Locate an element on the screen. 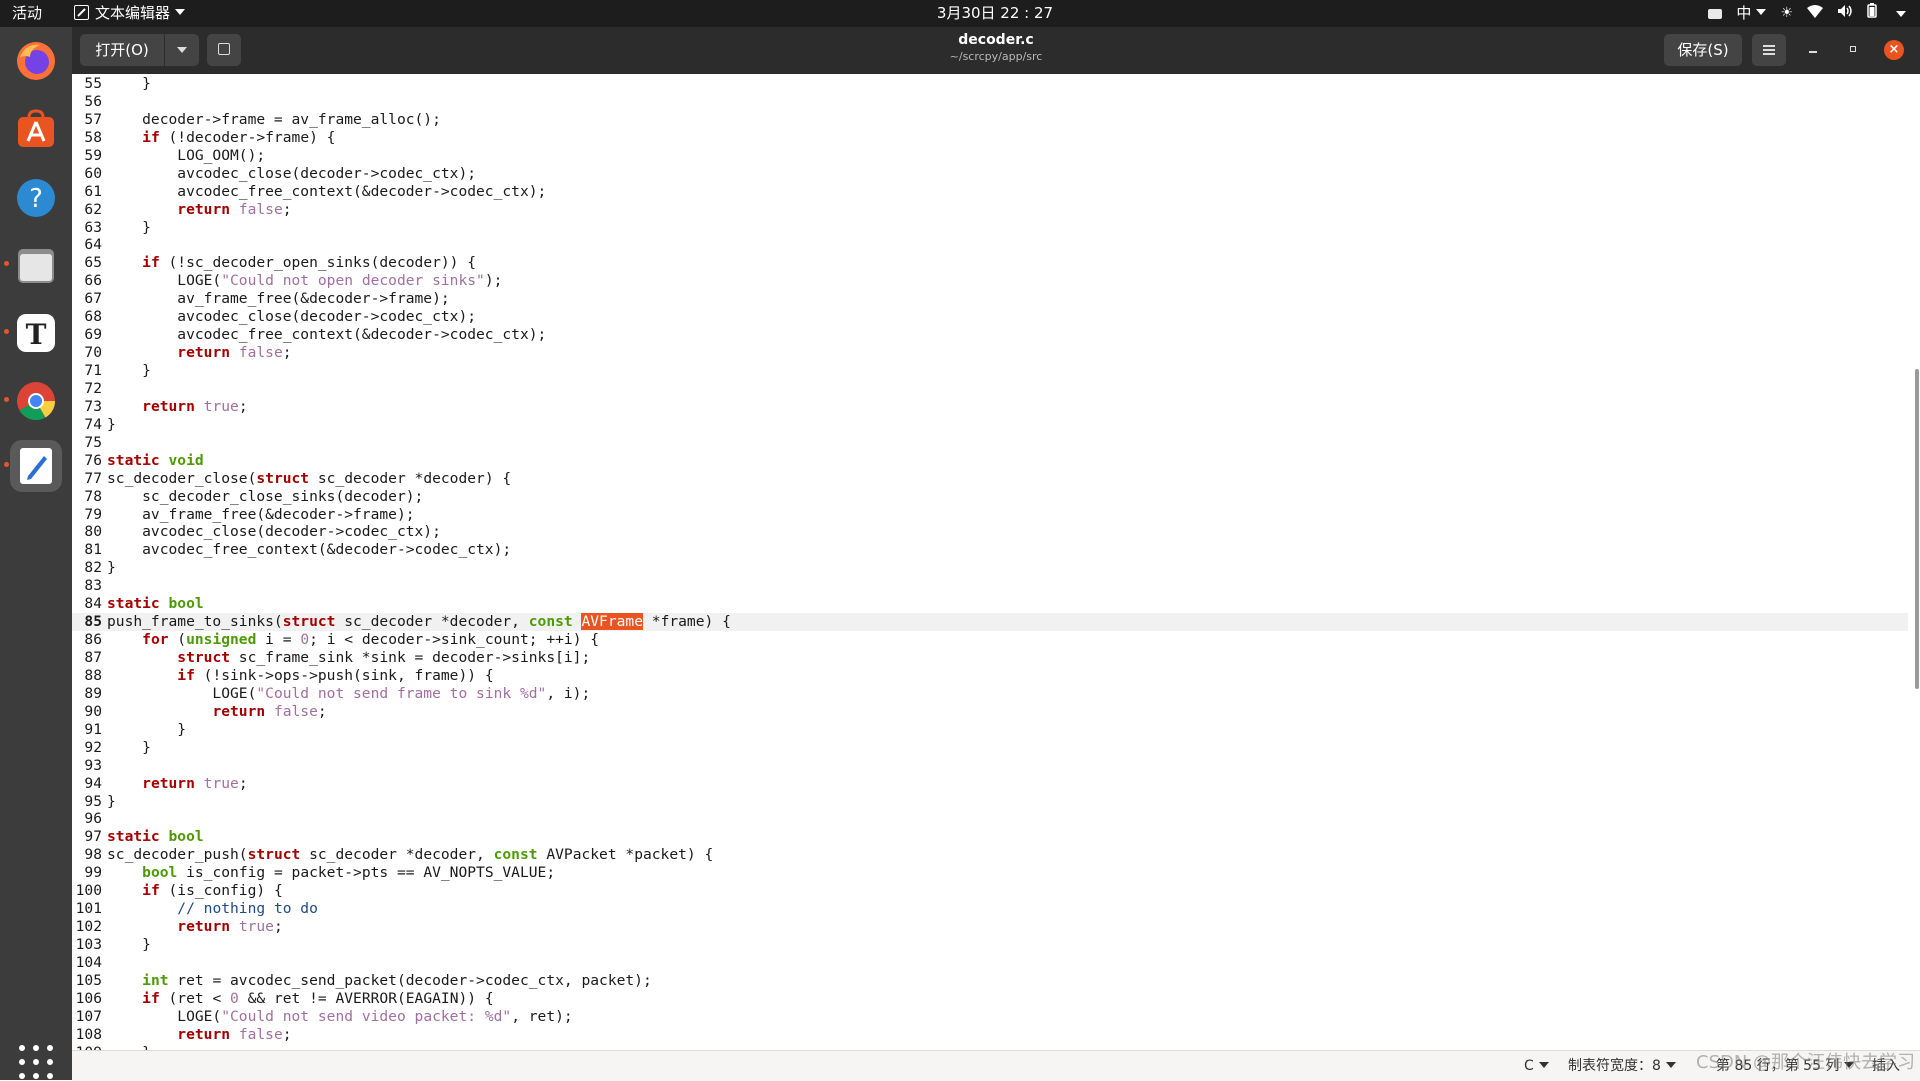 The width and height of the screenshot is (1920, 1081). keyboard-icon is located at coordinates (1715, 13).